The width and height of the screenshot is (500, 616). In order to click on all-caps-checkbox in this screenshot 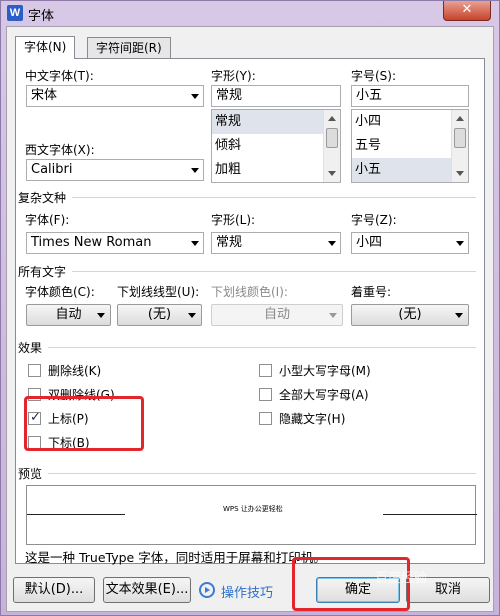, I will do `click(265, 394)`.